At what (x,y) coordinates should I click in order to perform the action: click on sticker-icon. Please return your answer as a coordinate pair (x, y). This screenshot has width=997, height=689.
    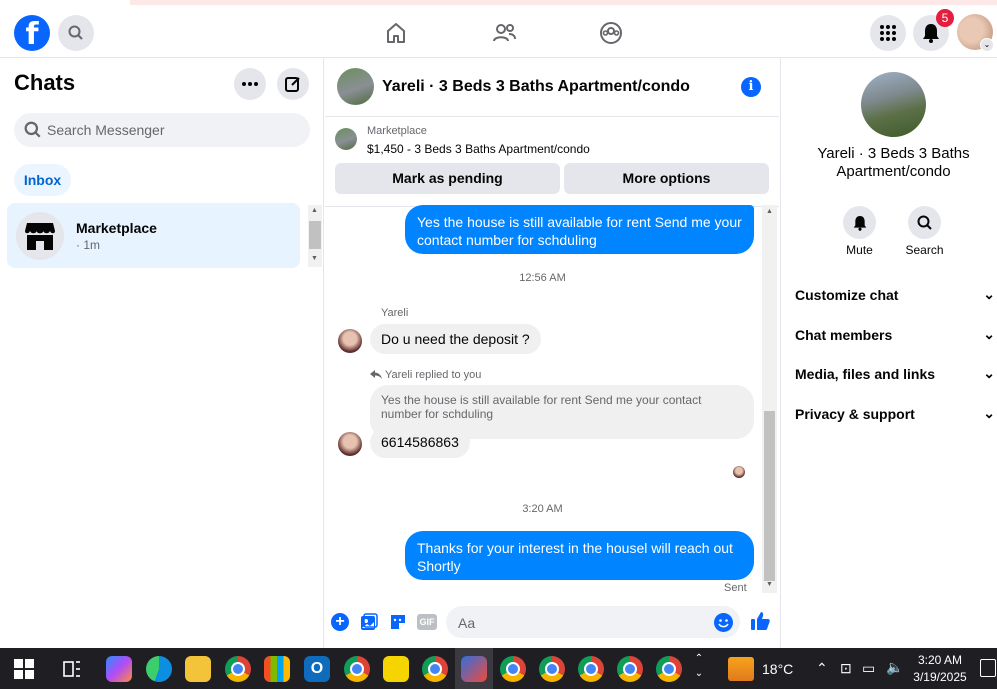
    Looking at the image, I should click on (398, 624).